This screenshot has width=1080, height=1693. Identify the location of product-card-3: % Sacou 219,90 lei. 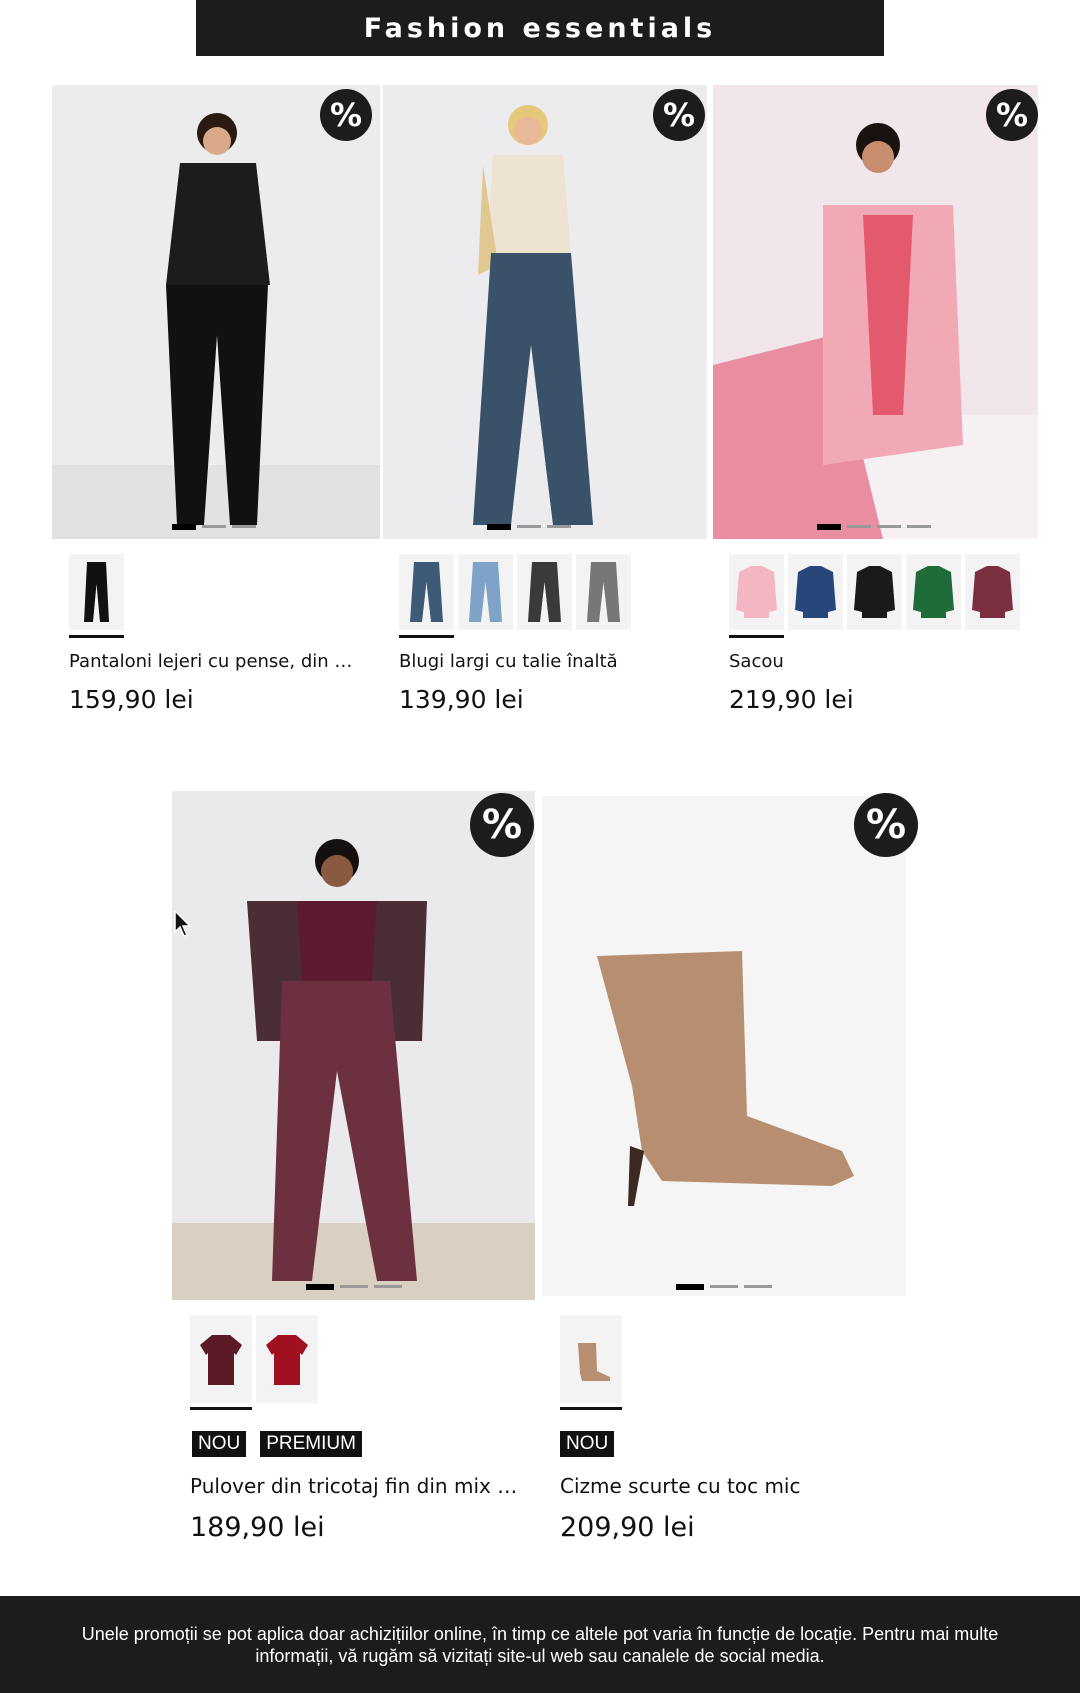
(875, 405).